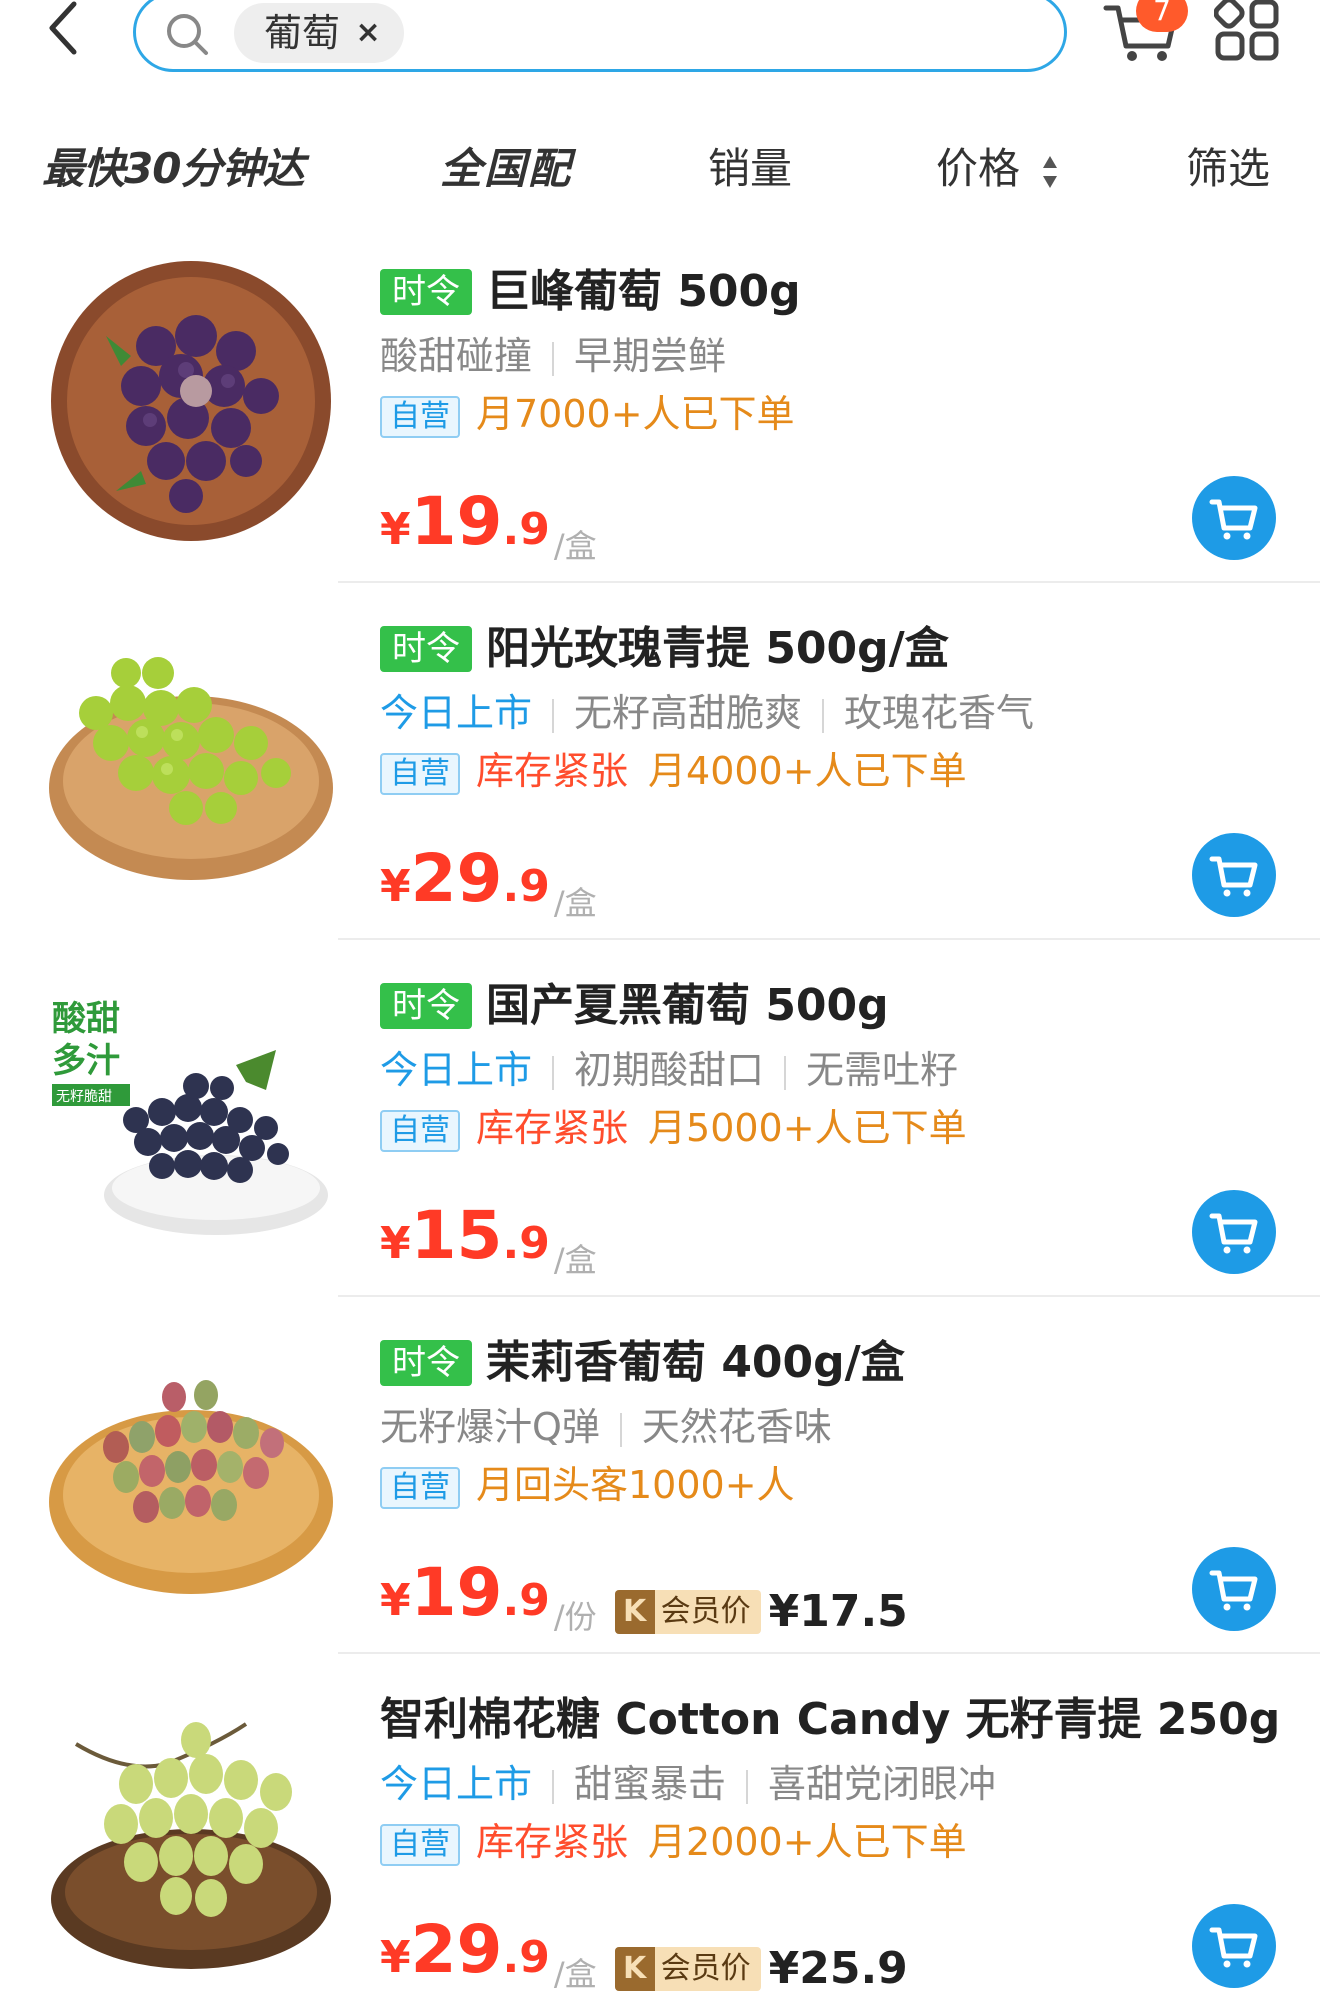  I want to click on image-text: 酸甜, so click(86, 1019).